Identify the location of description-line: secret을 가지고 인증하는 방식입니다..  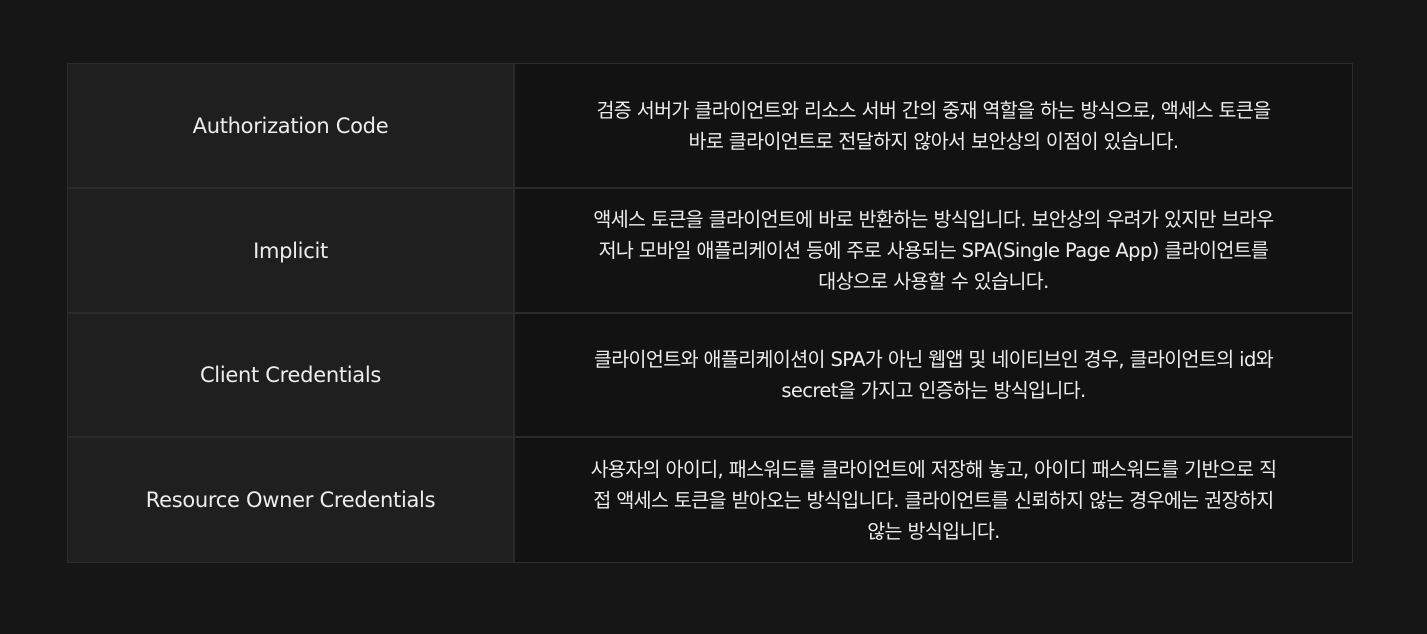
(933, 390).